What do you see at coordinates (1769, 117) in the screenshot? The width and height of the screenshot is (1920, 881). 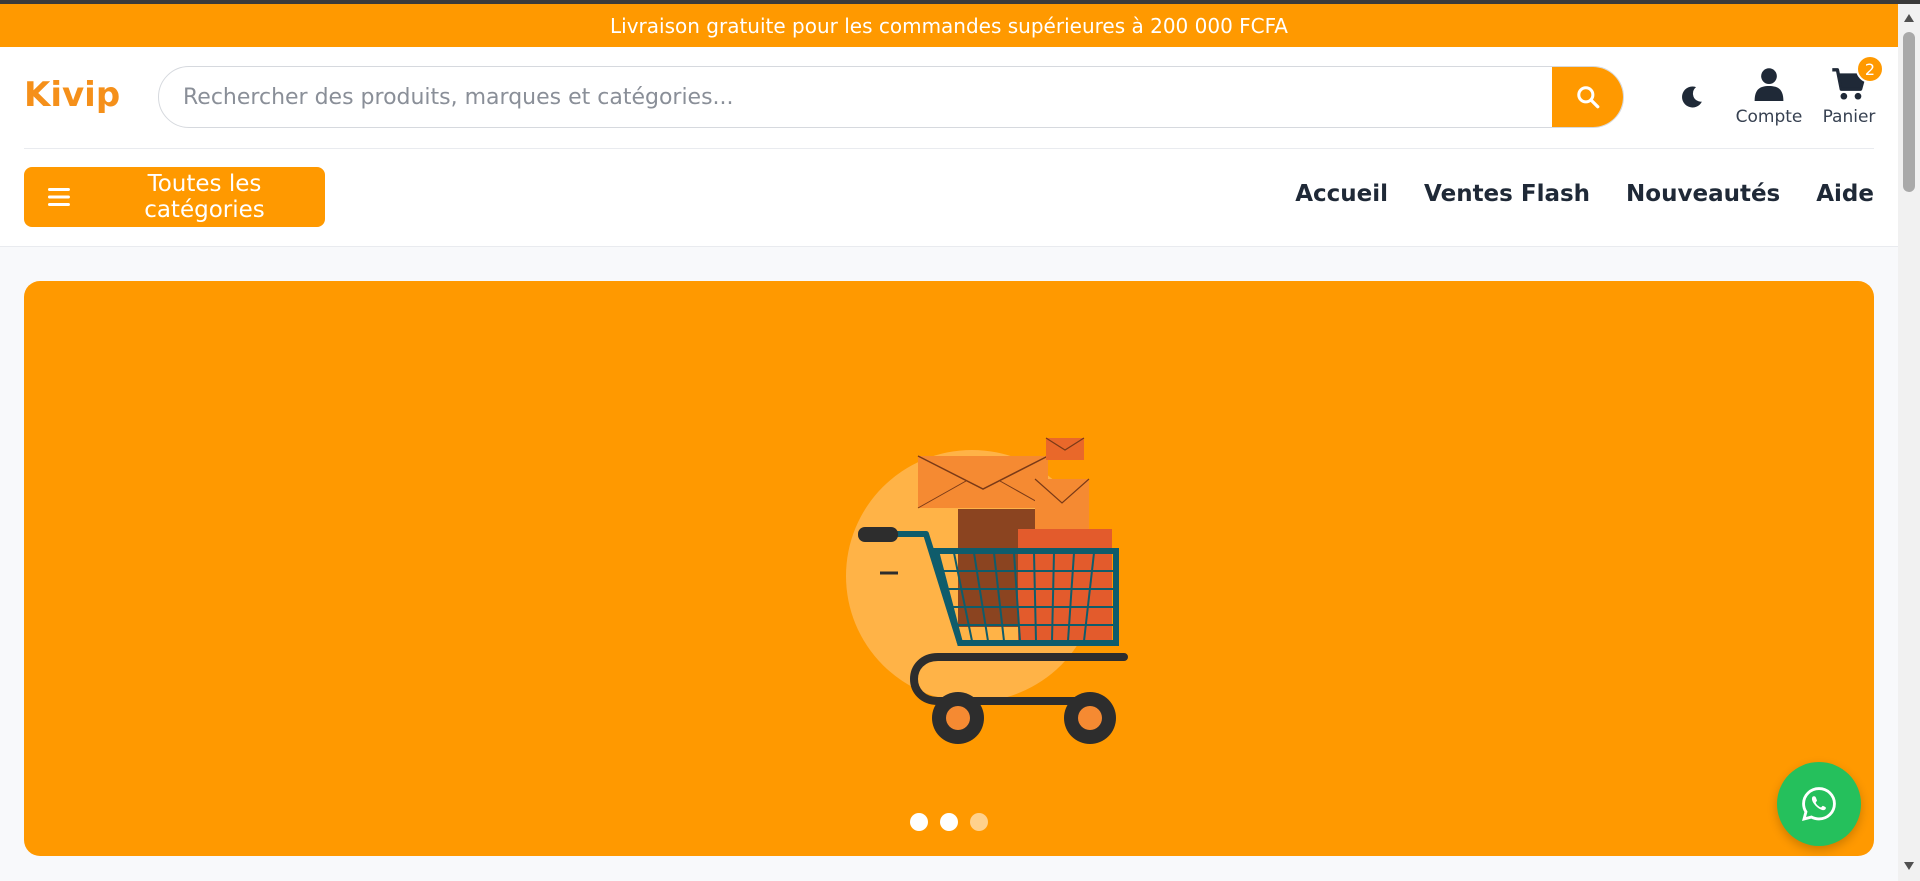 I see `account-label: Compte` at bounding box center [1769, 117].